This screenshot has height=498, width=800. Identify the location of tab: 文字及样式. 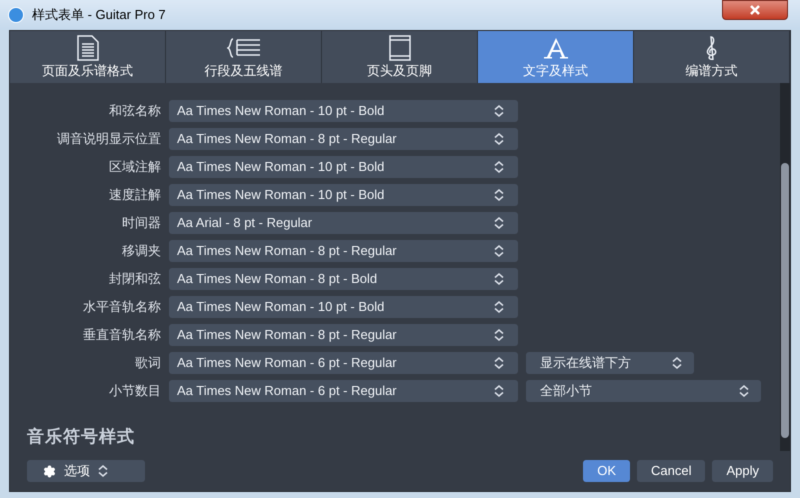
(556, 57).